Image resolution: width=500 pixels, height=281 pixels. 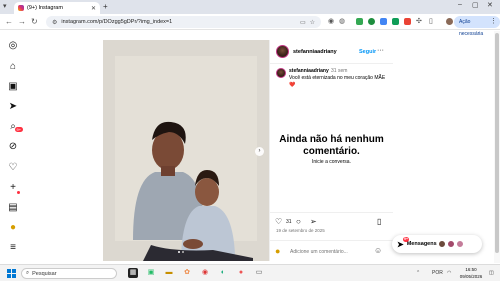 I want to click on browser-tab-bar: ▾ (9+) Instagram ✕ + – ▢ ✕, so click(x=250, y=7).